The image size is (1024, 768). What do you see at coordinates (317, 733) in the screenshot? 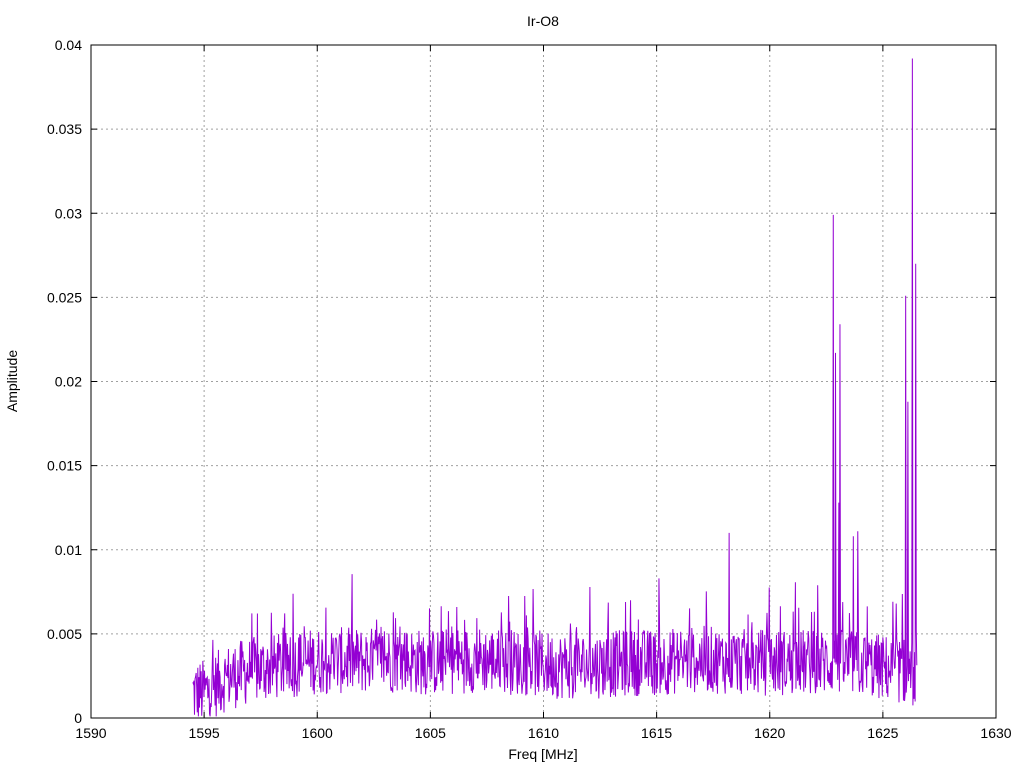
I see `x-tick-label: 1600` at bounding box center [317, 733].